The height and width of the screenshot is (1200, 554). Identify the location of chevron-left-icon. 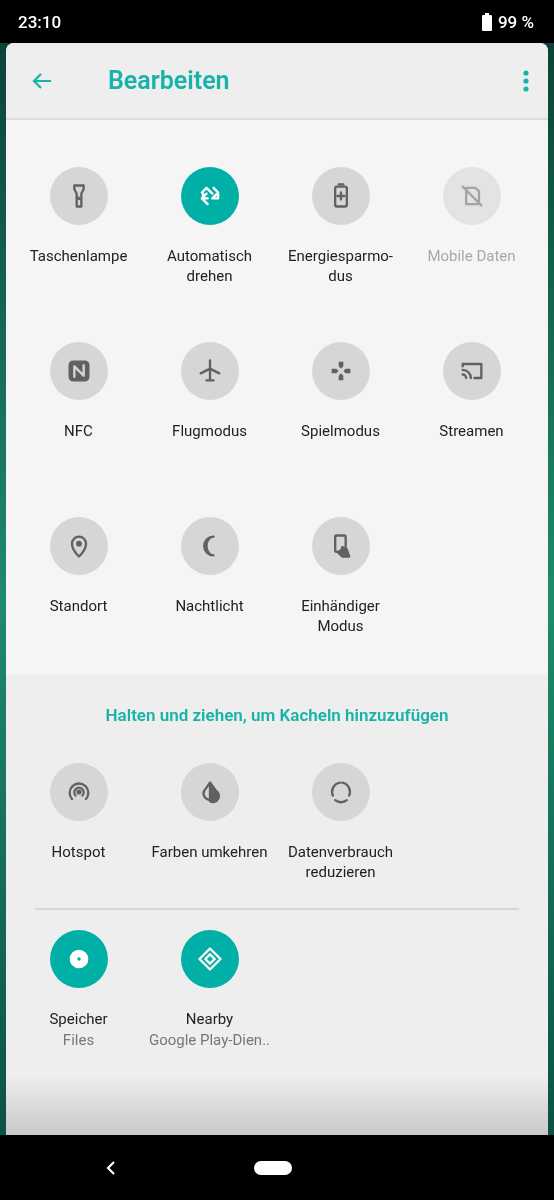
(111, 1167).